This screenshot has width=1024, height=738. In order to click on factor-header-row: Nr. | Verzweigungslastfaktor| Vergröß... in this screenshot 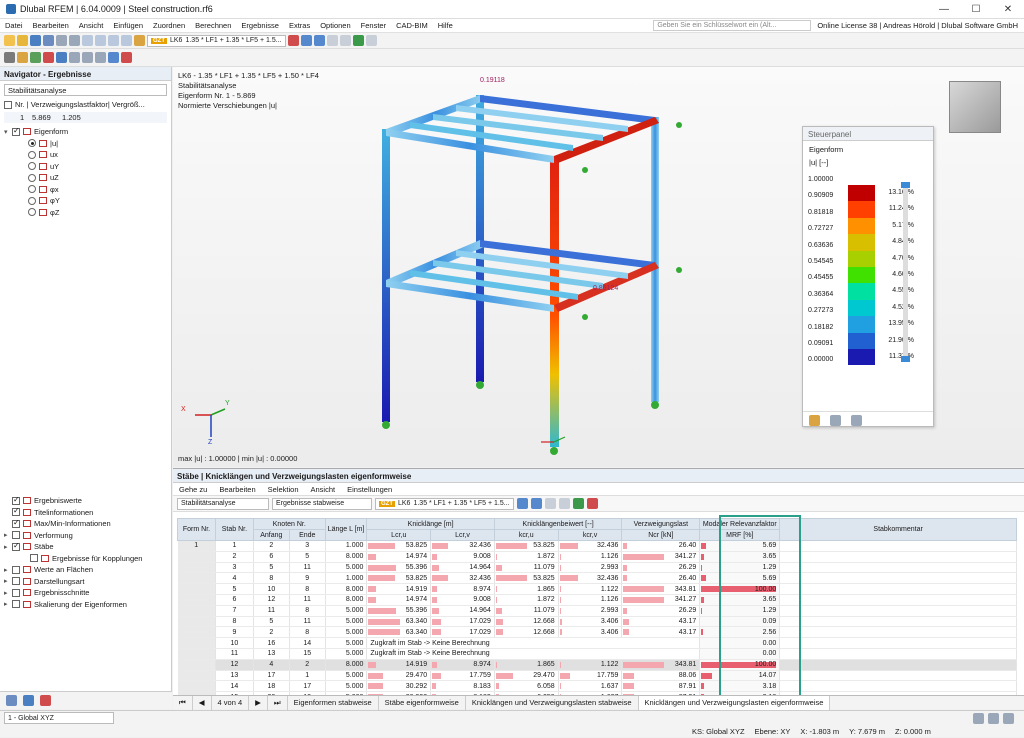, I will do `click(85, 105)`.